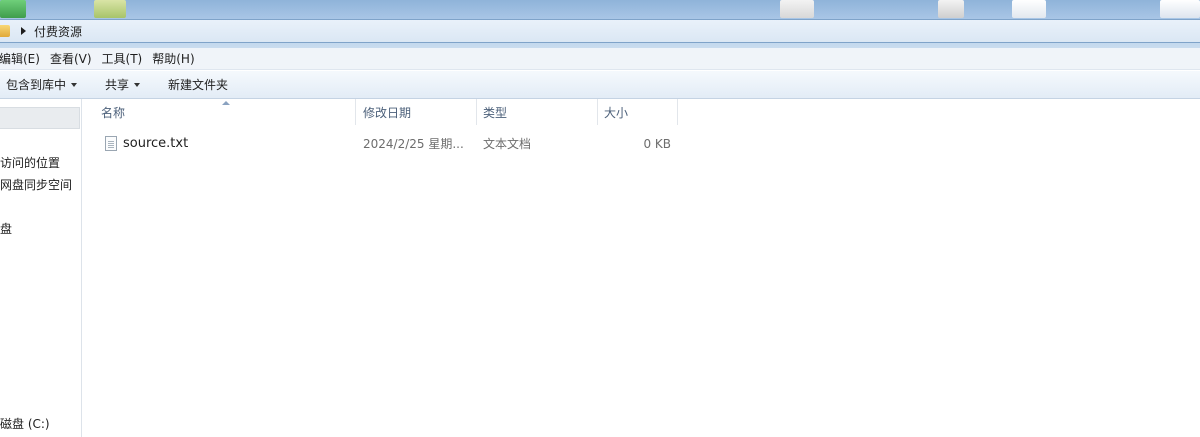  Describe the element at coordinates (23, 31) in the screenshot. I see `chevron-right-icon` at that location.